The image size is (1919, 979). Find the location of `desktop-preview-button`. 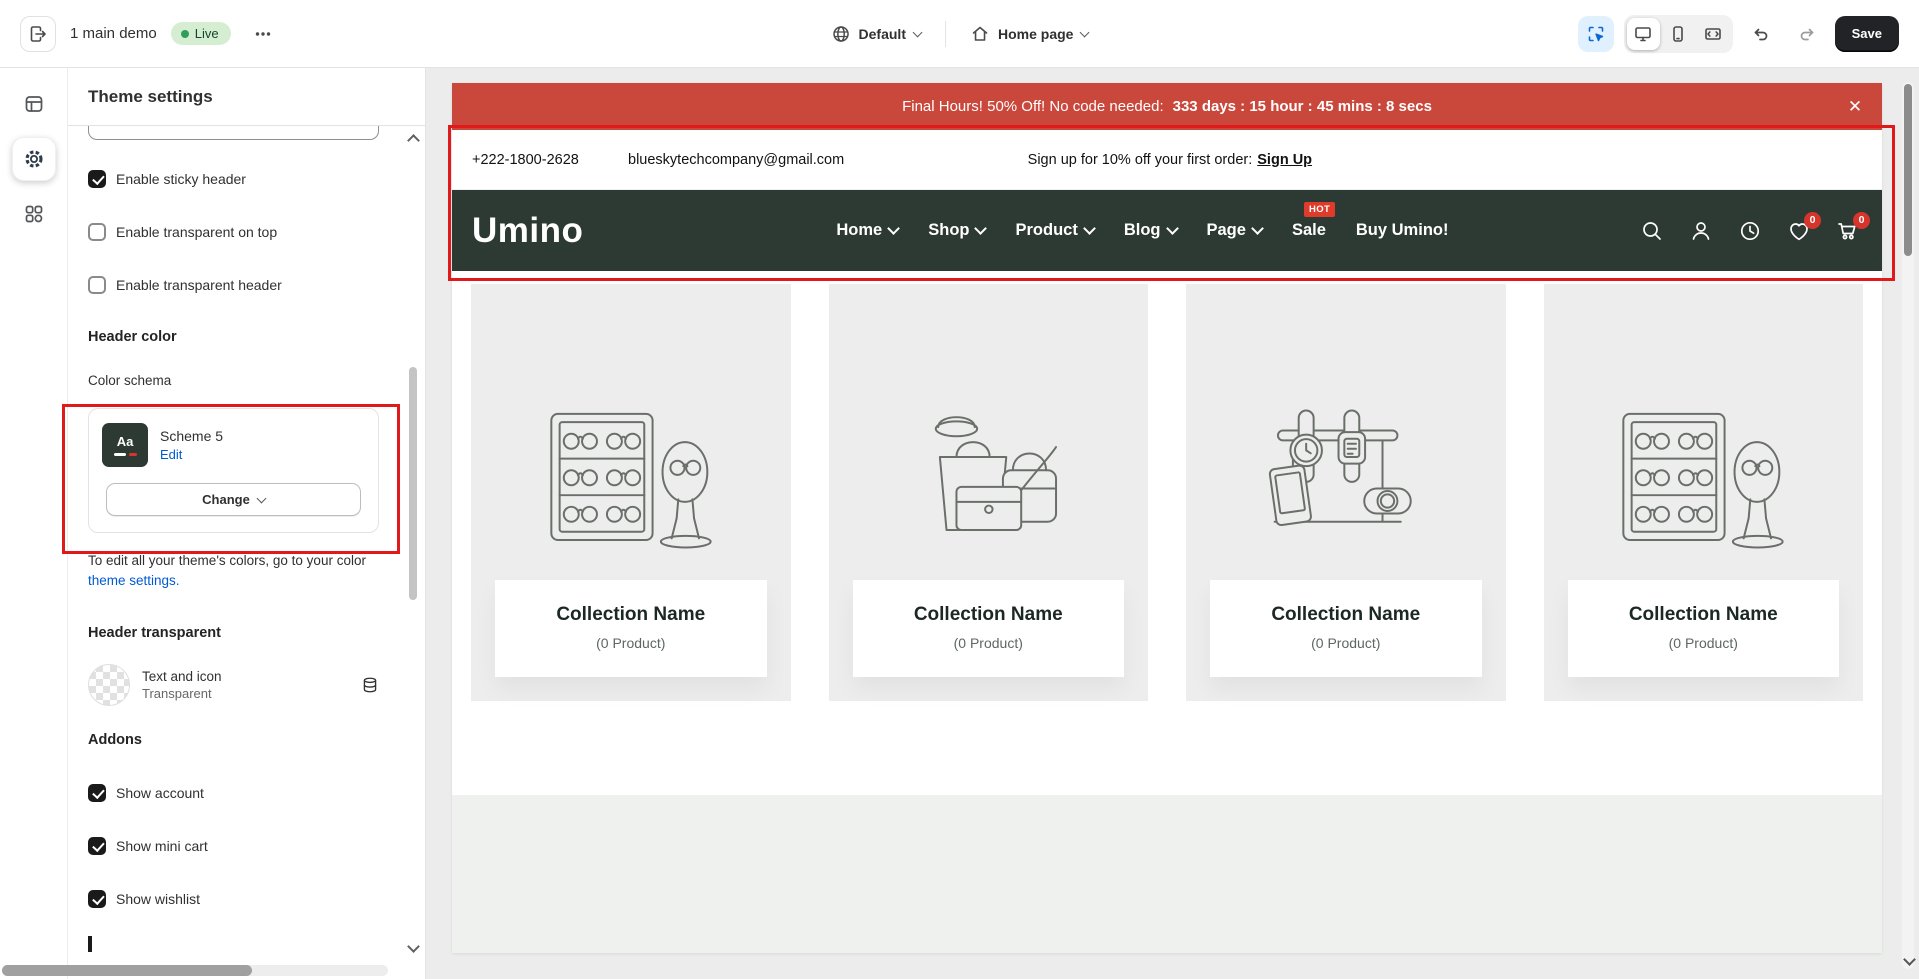

desktop-preview-button is located at coordinates (1643, 33).